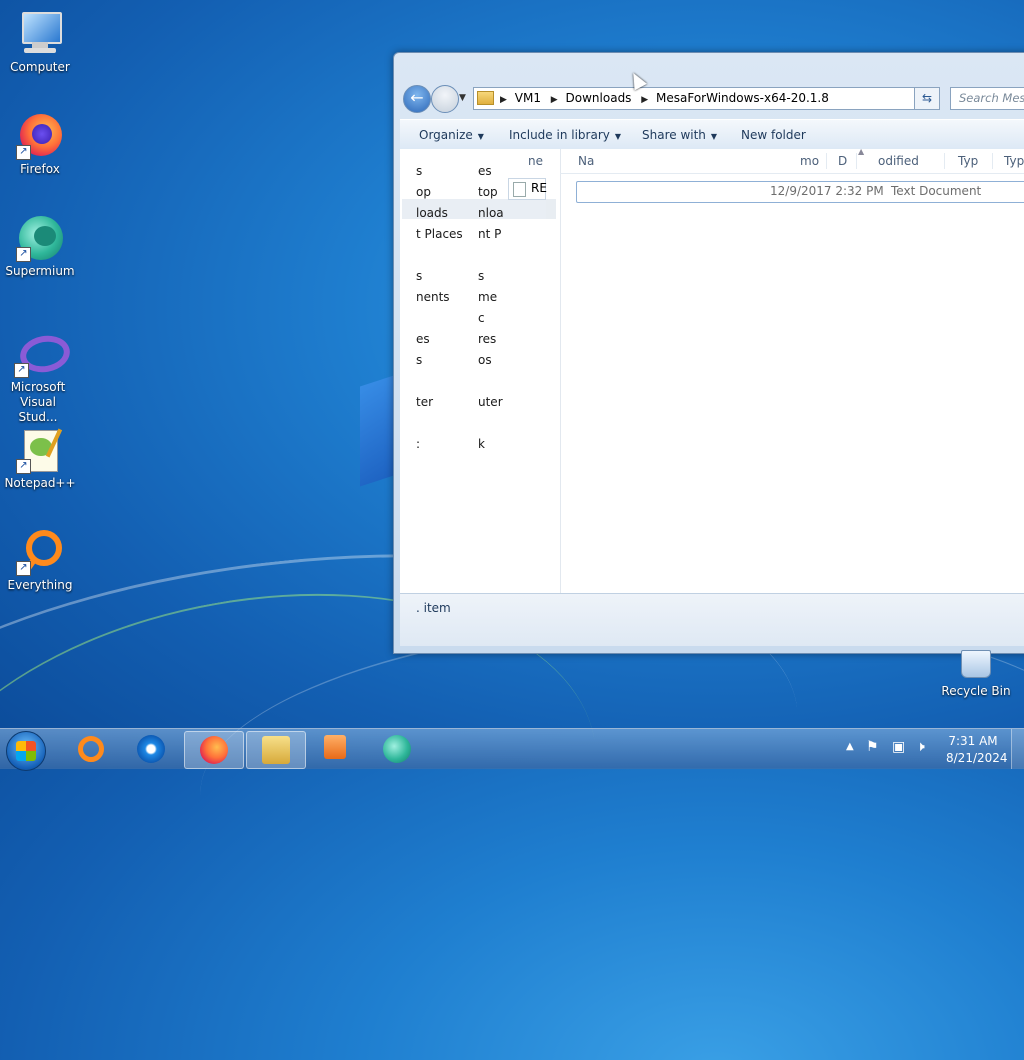 The width and height of the screenshot is (1024, 1060). What do you see at coordinates (1017, 749) in the screenshot?
I see `show-desktop-button` at bounding box center [1017, 749].